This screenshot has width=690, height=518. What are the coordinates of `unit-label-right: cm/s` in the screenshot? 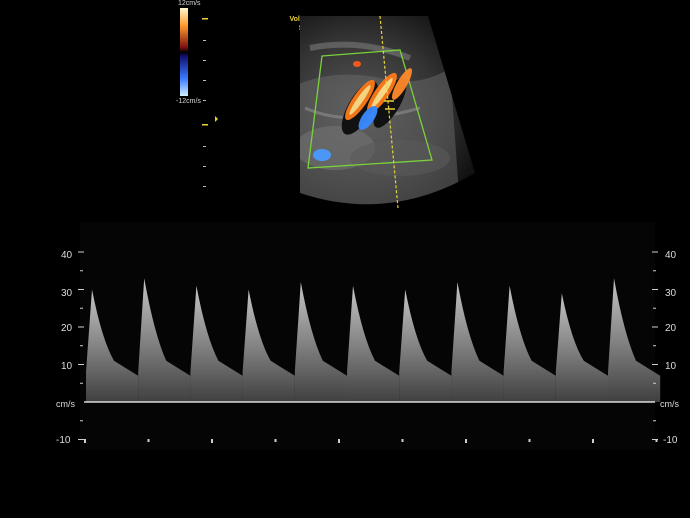 It's located at (669, 404).